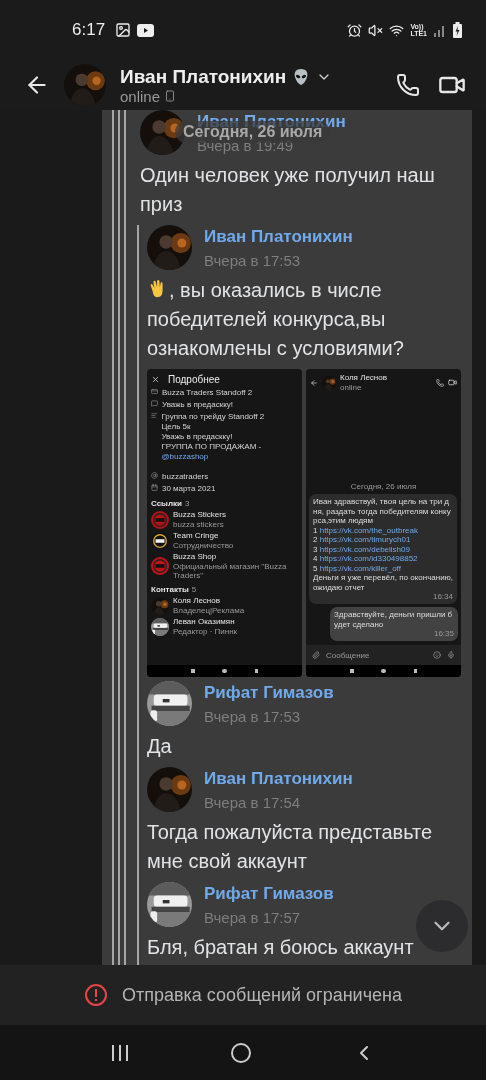 The image size is (486, 1080). I want to click on close-icon, so click(155, 379).